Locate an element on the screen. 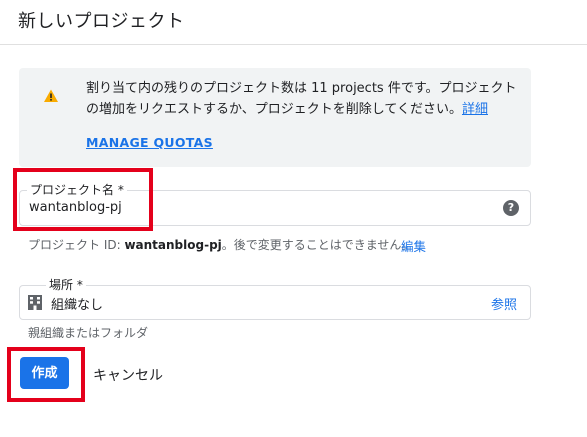  browse-location-link: 参照 is located at coordinates (504, 303).